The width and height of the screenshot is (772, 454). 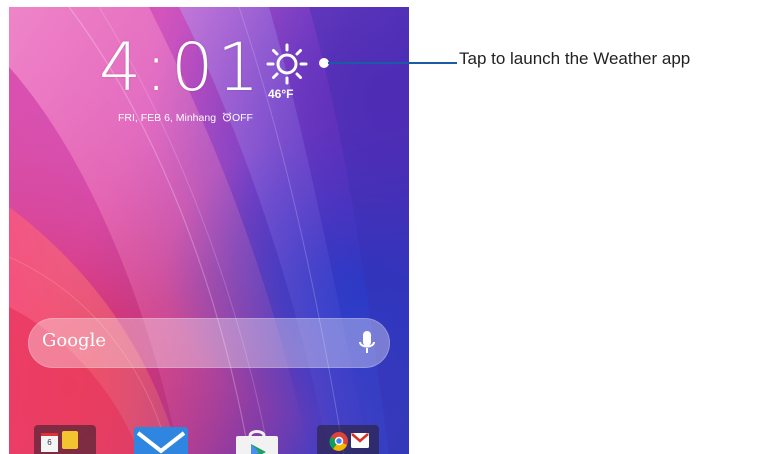 I want to click on calendar-icon: 6, so click(x=49, y=442).